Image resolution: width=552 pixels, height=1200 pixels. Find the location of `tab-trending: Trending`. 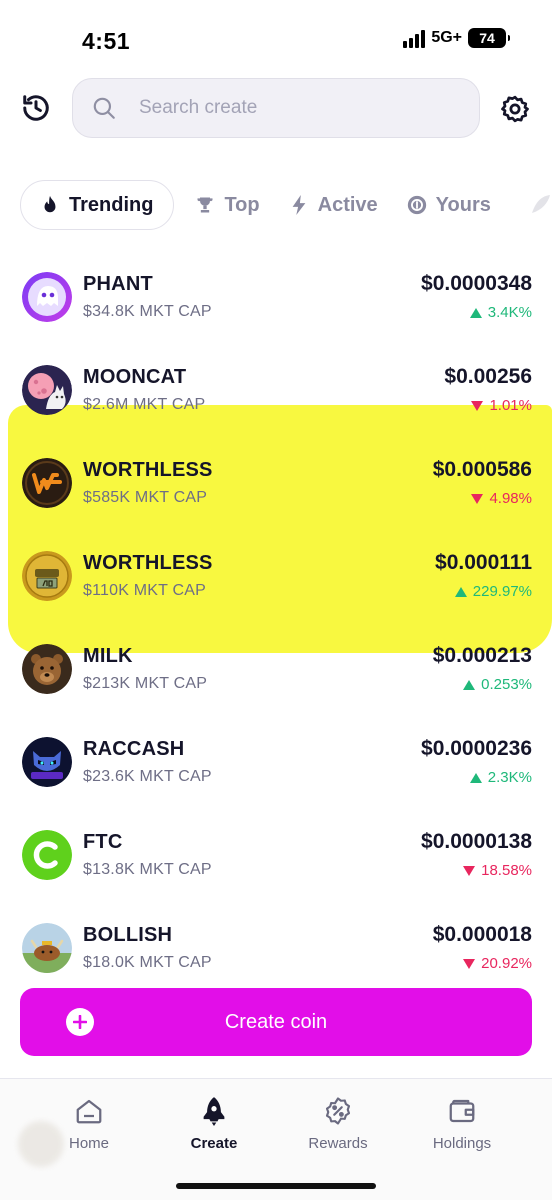

tab-trending: Trending is located at coordinates (97, 205).